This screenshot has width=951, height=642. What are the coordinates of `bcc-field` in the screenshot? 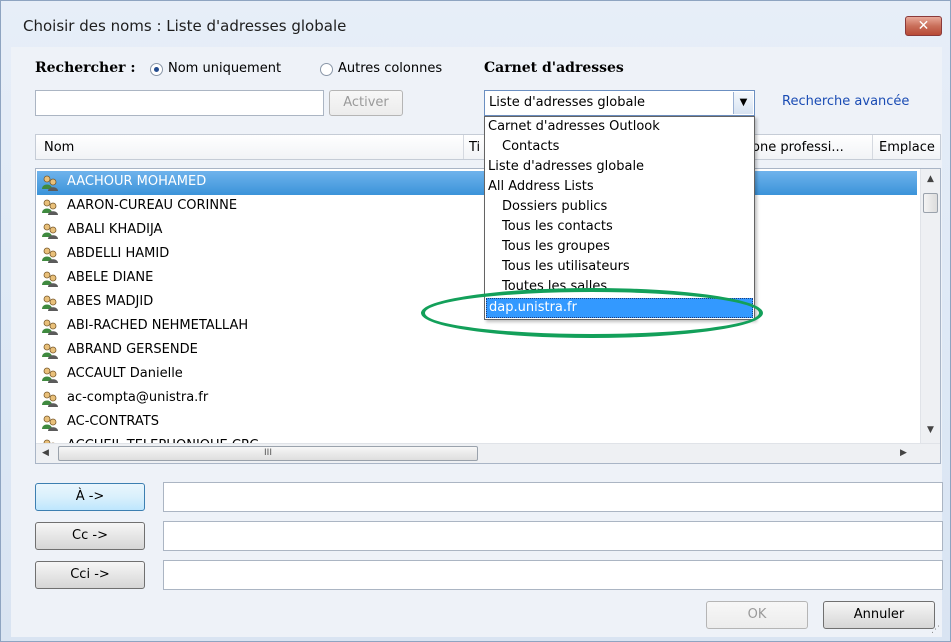 It's located at (553, 575).